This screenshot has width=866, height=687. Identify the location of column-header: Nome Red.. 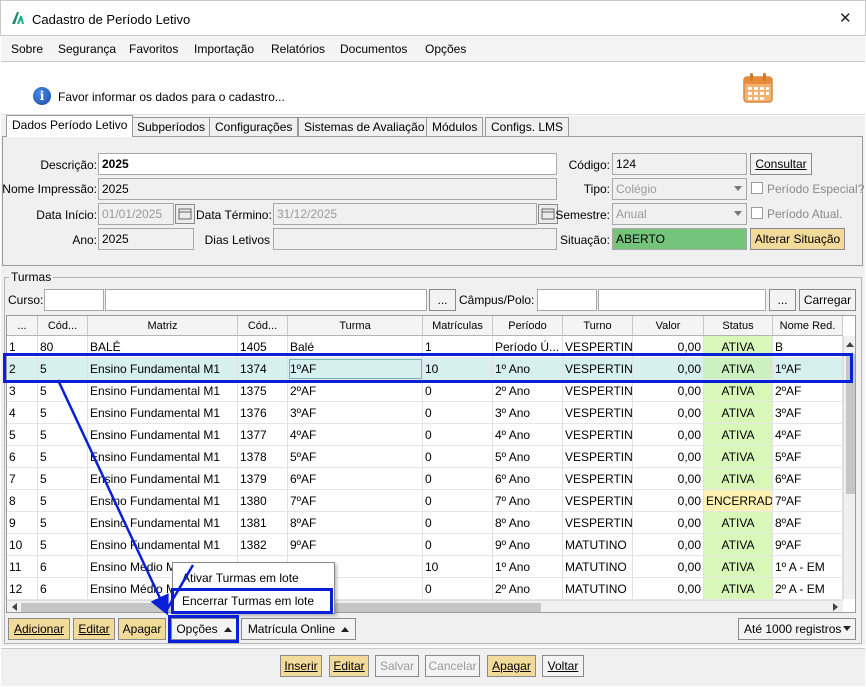
(808, 326).